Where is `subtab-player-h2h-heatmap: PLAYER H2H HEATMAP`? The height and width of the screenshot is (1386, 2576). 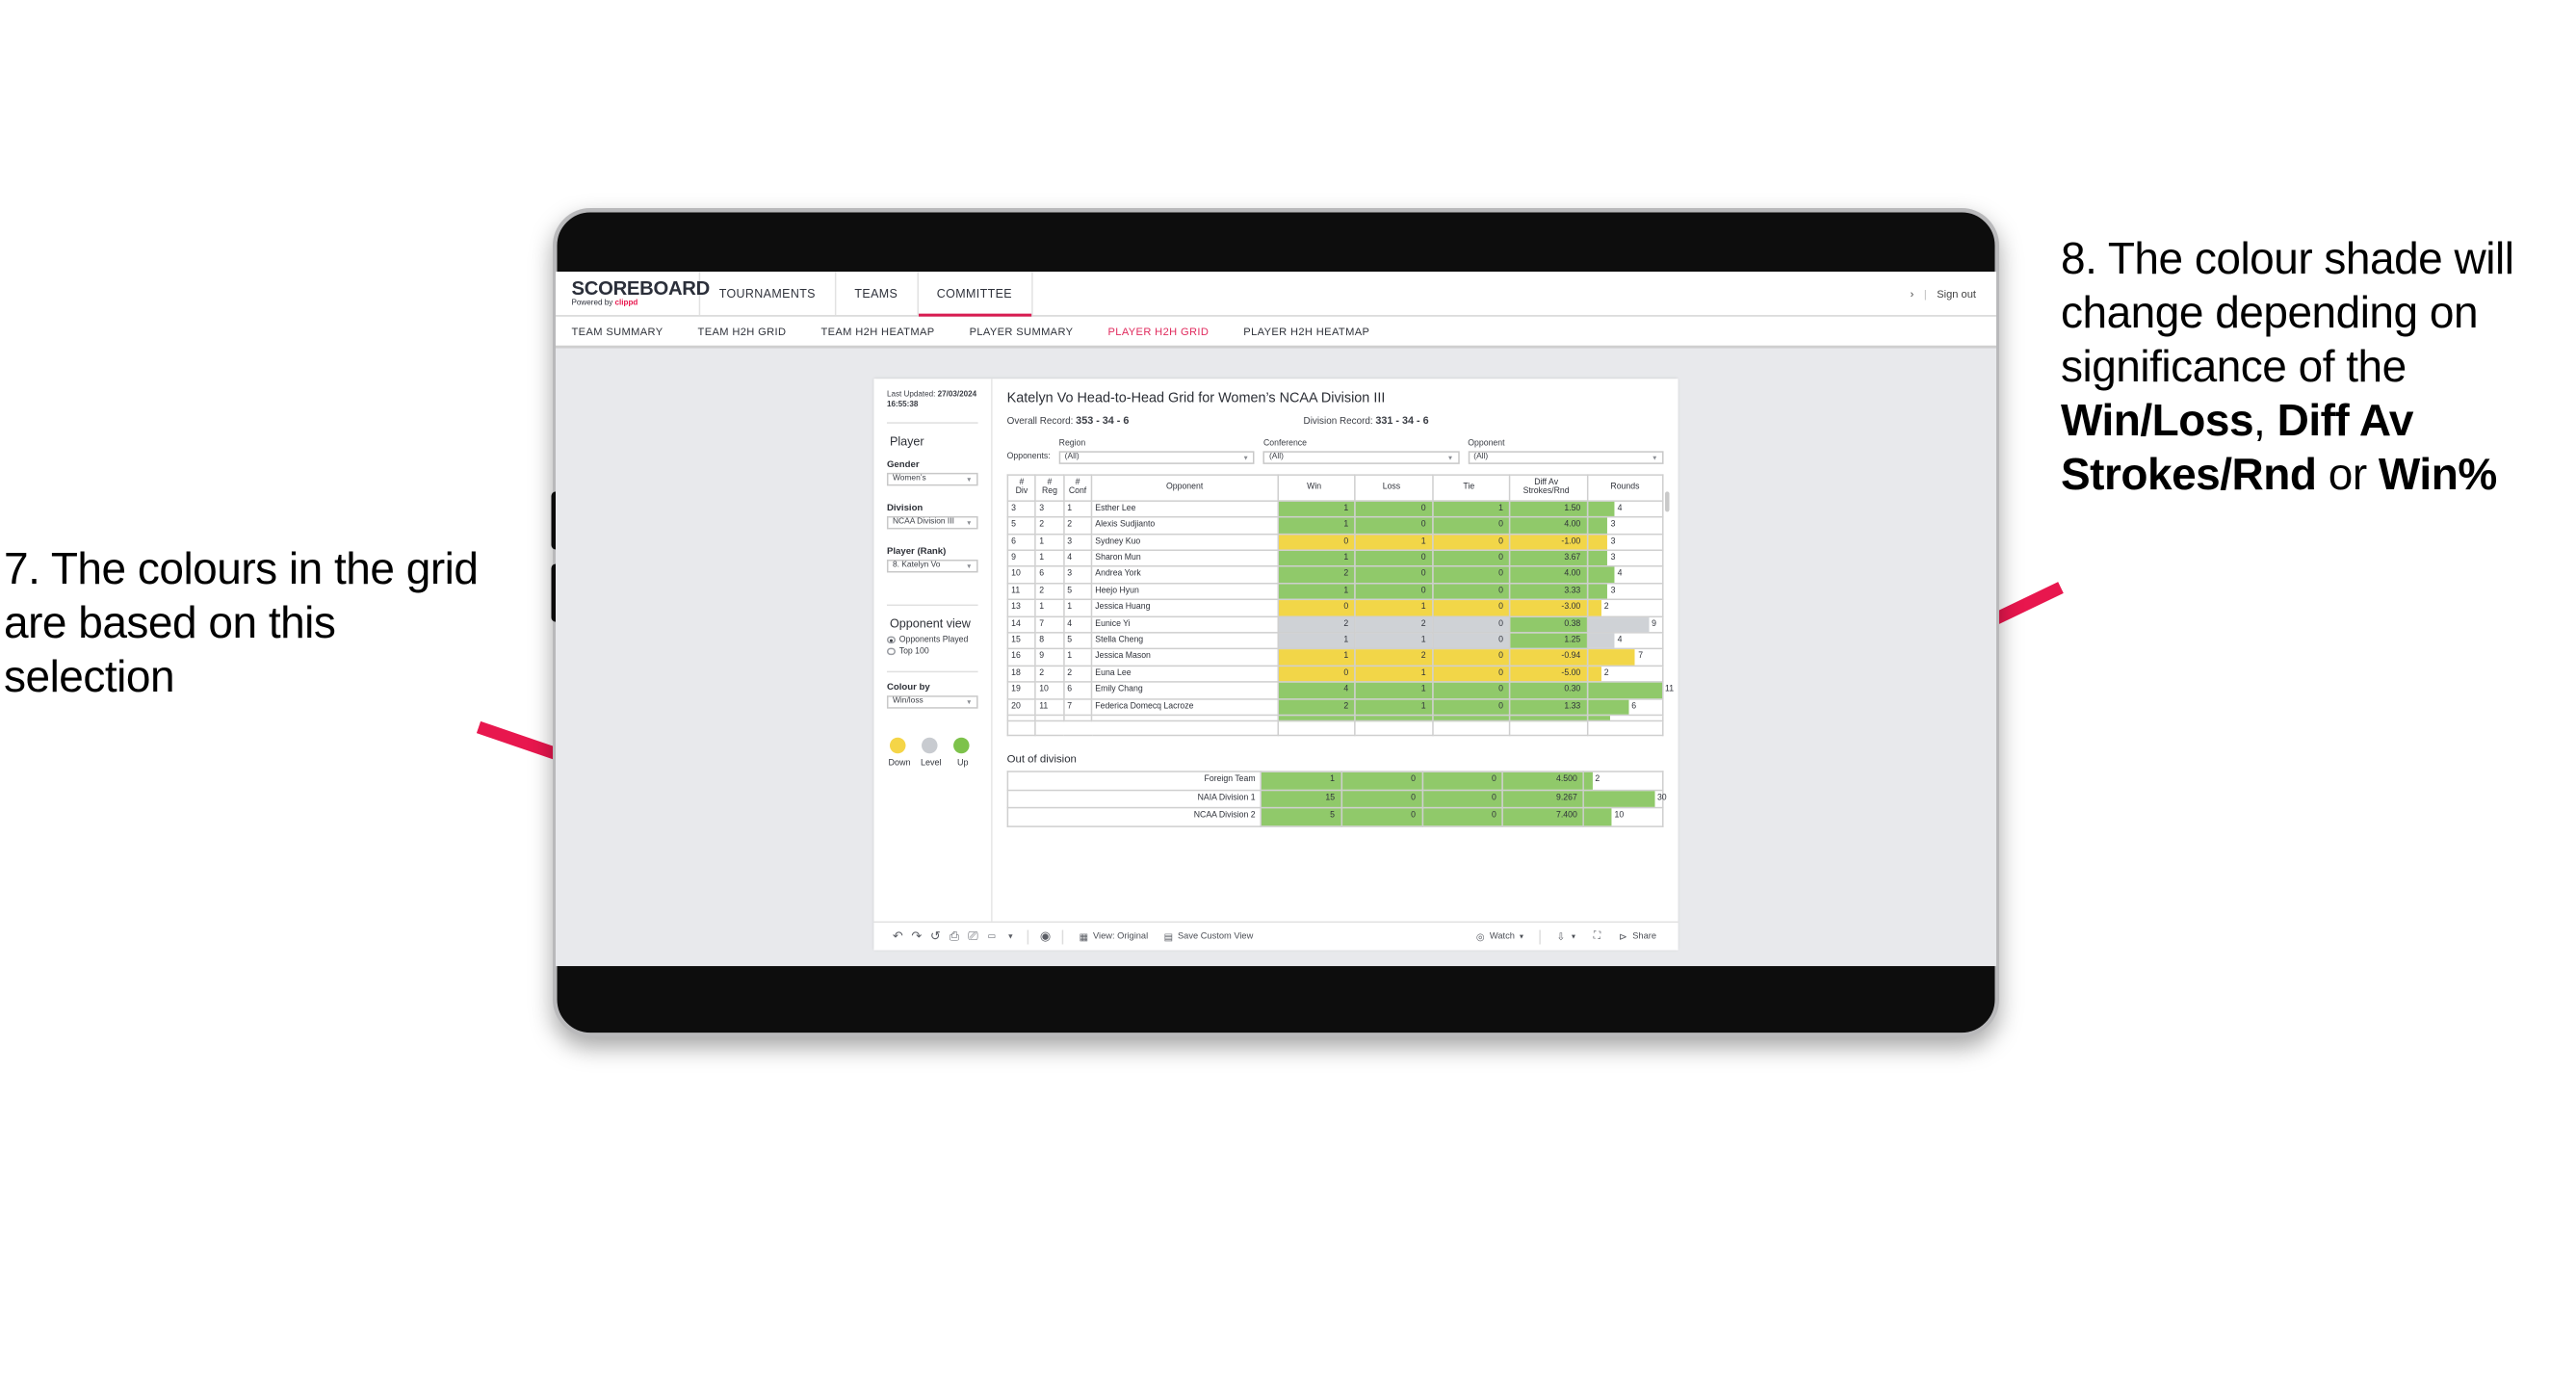 subtab-player-h2h-heatmap: PLAYER H2H HEATMAP is located at coordinates (1306, 331).